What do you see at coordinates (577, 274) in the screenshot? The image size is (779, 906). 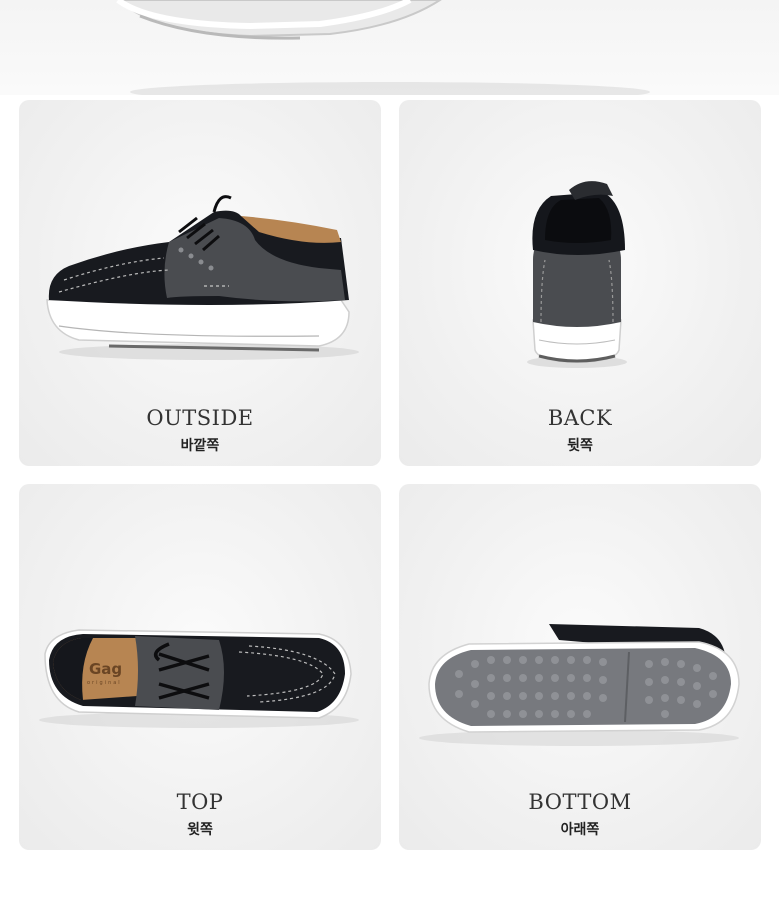 I see `shoe-back-icon` at bounding box center [577, 274].